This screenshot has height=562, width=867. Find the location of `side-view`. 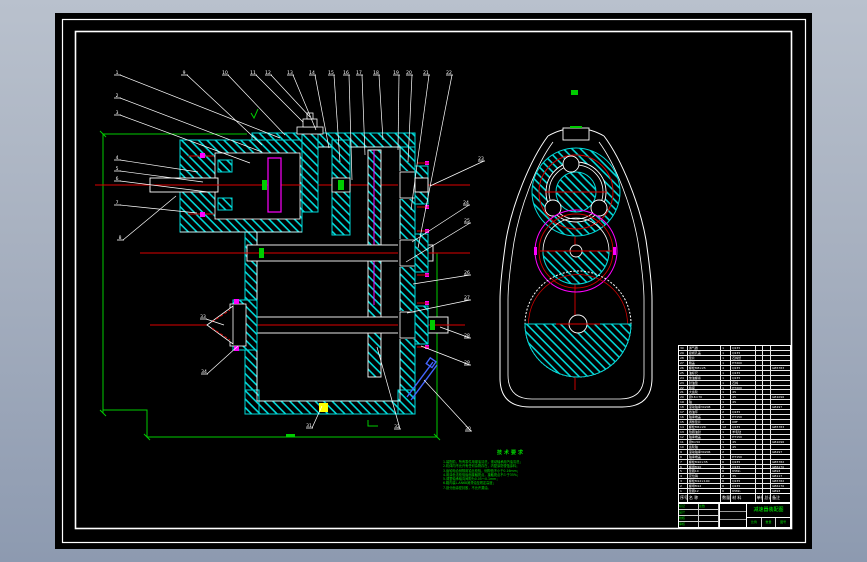

side-view is located at coordinates (576, 249).